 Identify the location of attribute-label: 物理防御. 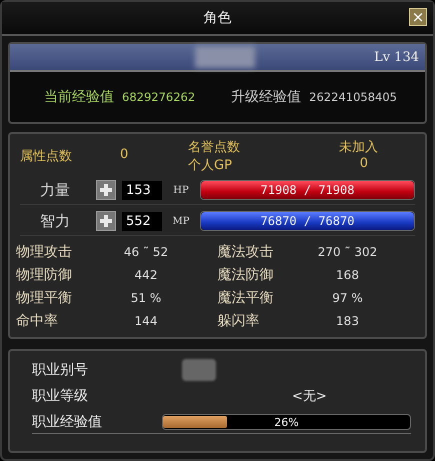
(44, 275).